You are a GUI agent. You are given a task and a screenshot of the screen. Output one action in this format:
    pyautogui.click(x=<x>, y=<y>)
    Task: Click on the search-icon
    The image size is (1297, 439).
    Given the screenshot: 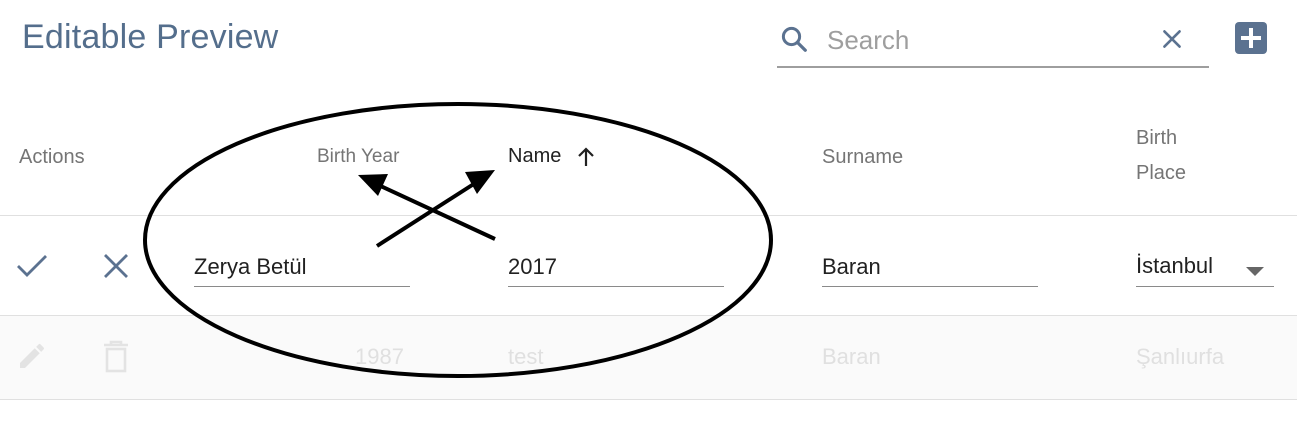 What is the action you would take?
    pyautogui.click(x=794, y=41)
    